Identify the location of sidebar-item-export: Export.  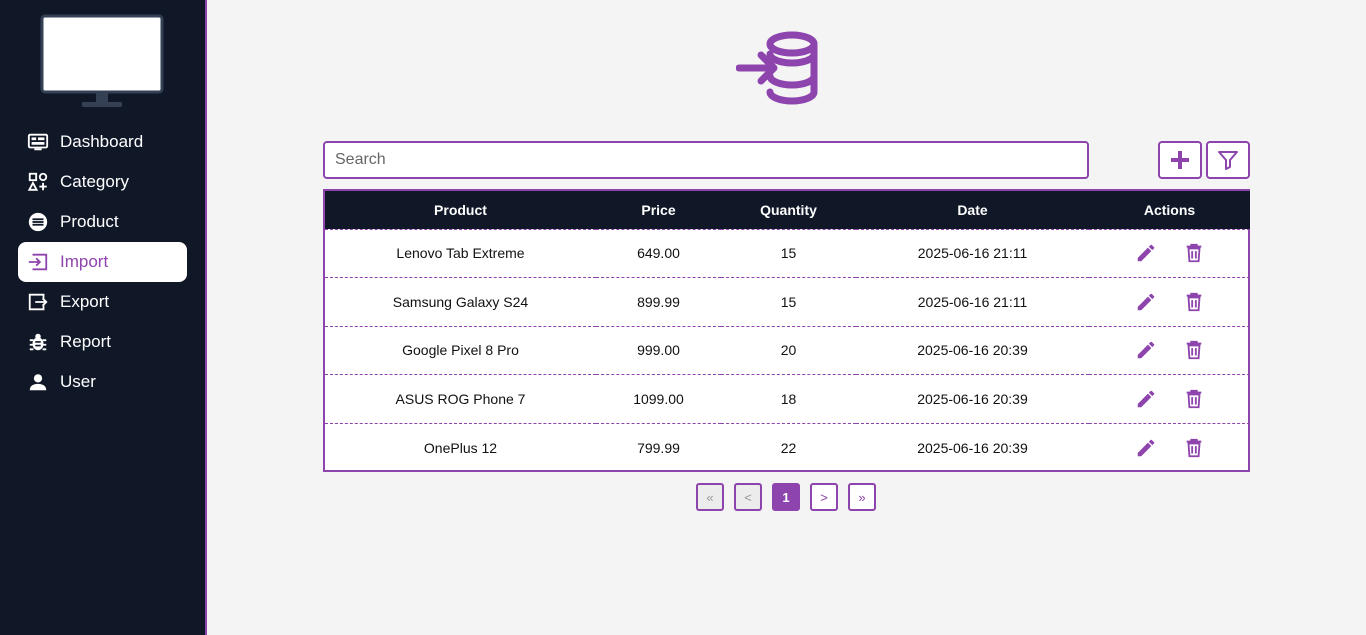
(102, 302).